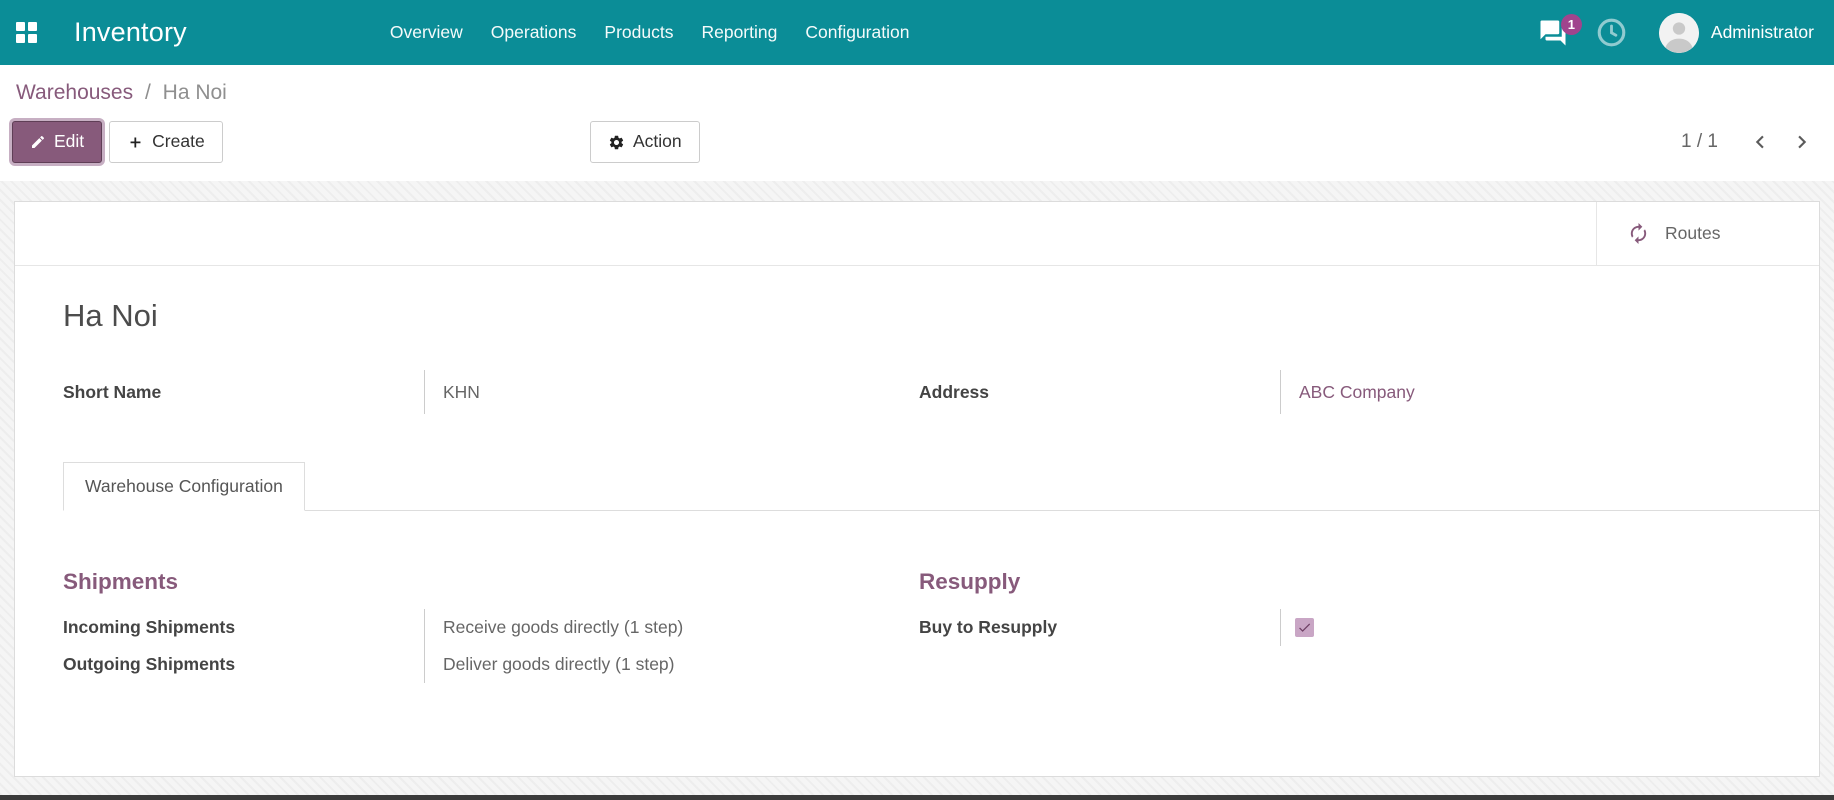 The image size is (1834, 800). I want to click on buy-to-resupply-label: Buy to Resupply, so click(988, 627).